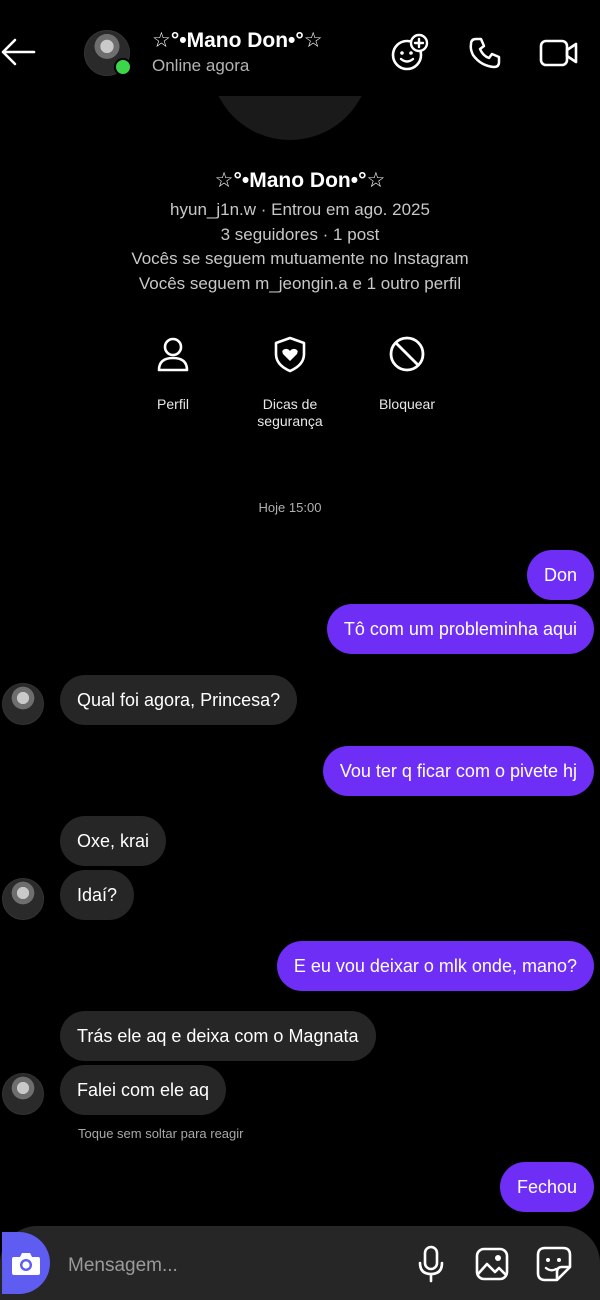  Describe the element at coordinates (458, 771) in the screenshot. I see `message-sent: Vou ter q ficar com o pivete hj` at that location.